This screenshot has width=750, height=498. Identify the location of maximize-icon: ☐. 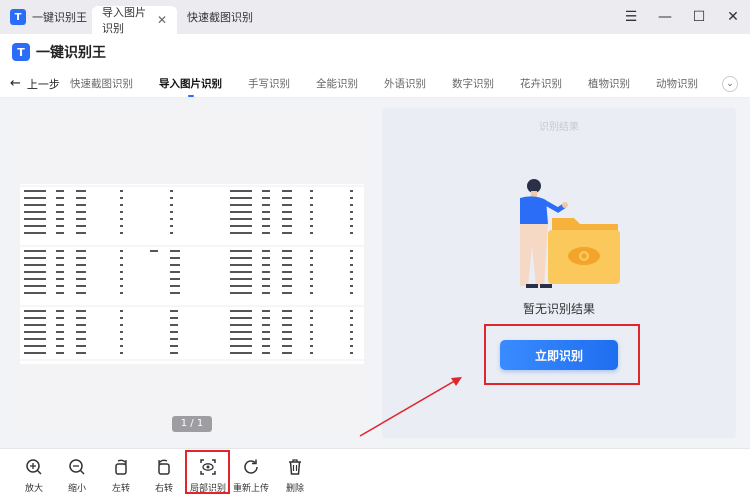
(699, 17).